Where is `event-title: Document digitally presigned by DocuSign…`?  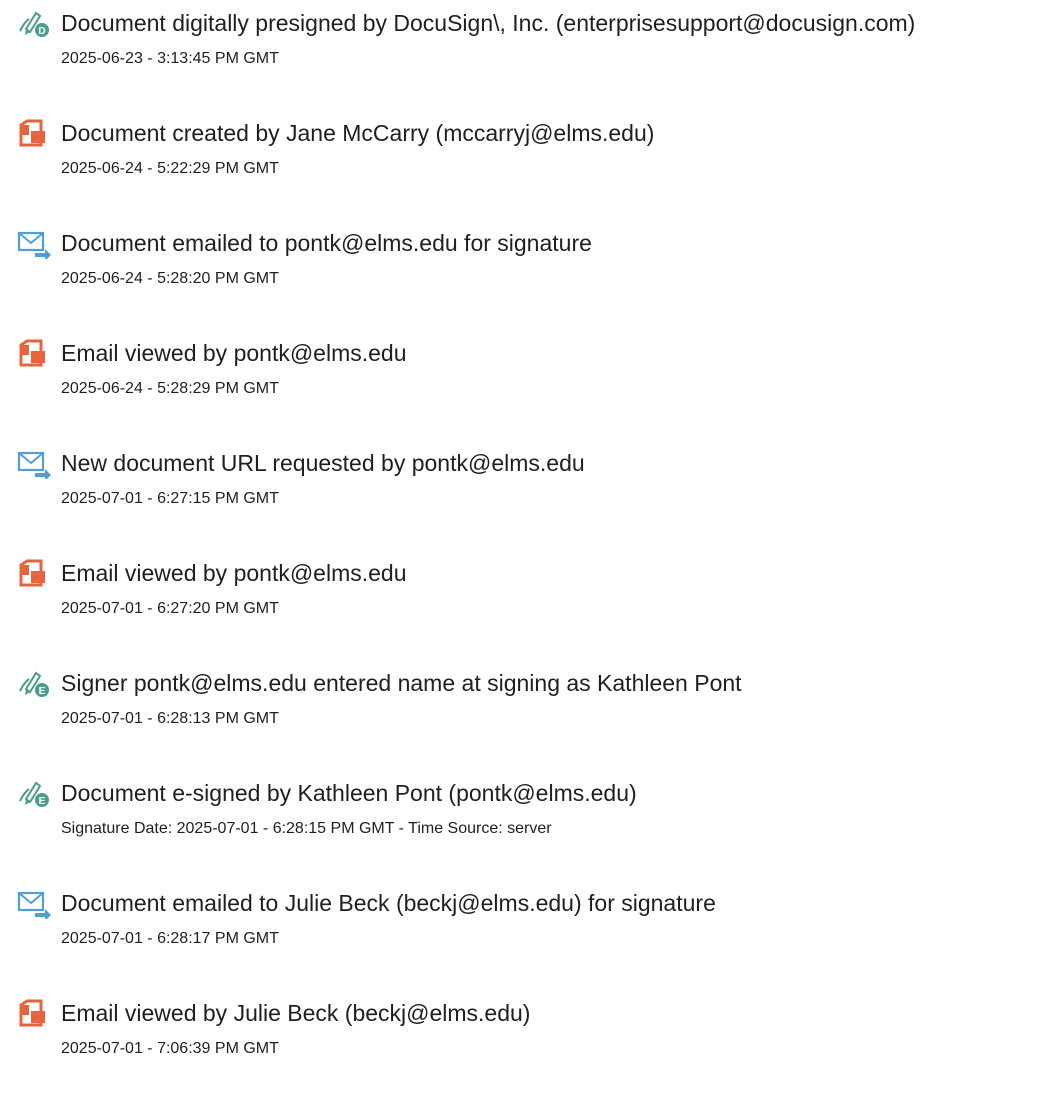
event-title: Document digitally presigned by DocuSign… is located at coordinates (488, 23).